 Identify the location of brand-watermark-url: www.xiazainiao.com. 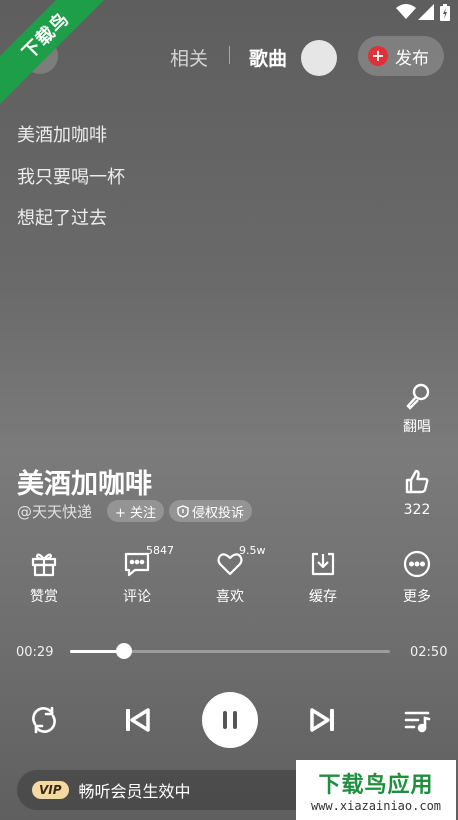
(376, 806).